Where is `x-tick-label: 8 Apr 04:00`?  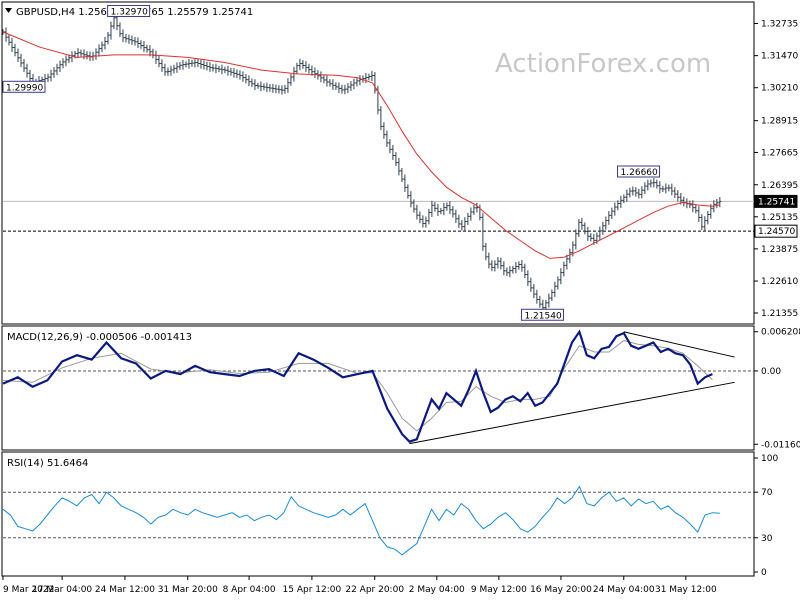
x-tick-label: 8 Apr 04:00 is located at coordinates (249, 590).